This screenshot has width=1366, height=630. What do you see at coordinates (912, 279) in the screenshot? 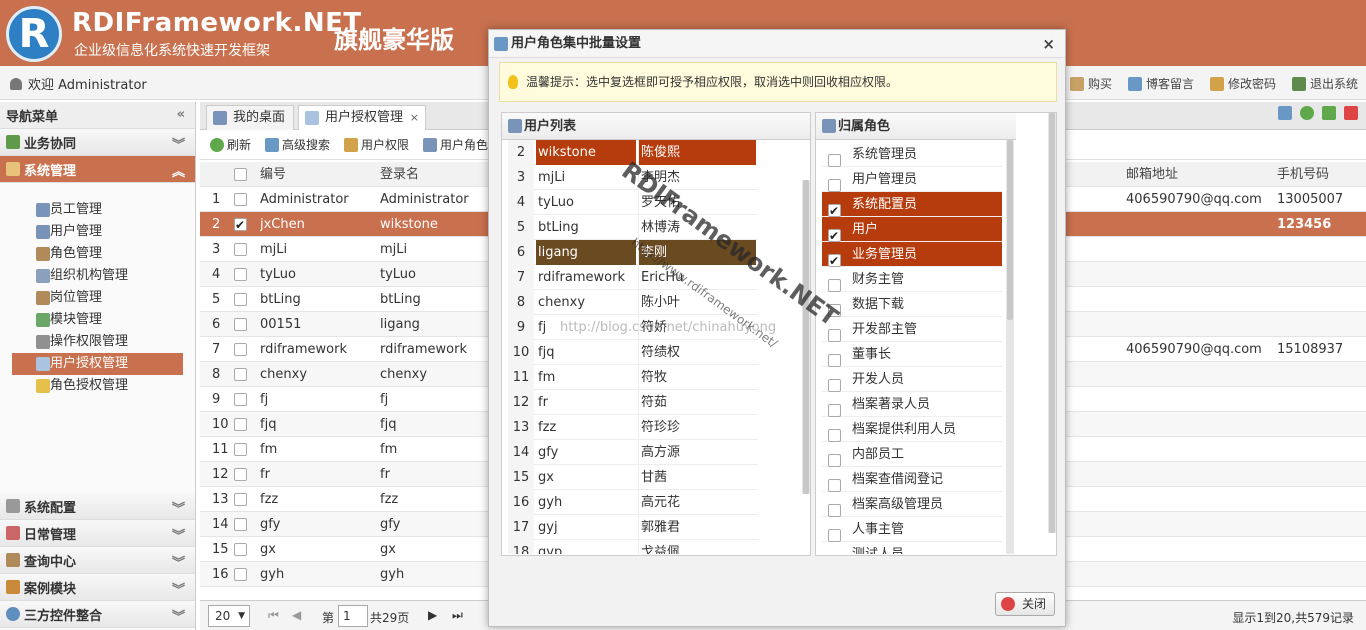
I see `role-item: 财务主管` at bounding box center [912, 279].